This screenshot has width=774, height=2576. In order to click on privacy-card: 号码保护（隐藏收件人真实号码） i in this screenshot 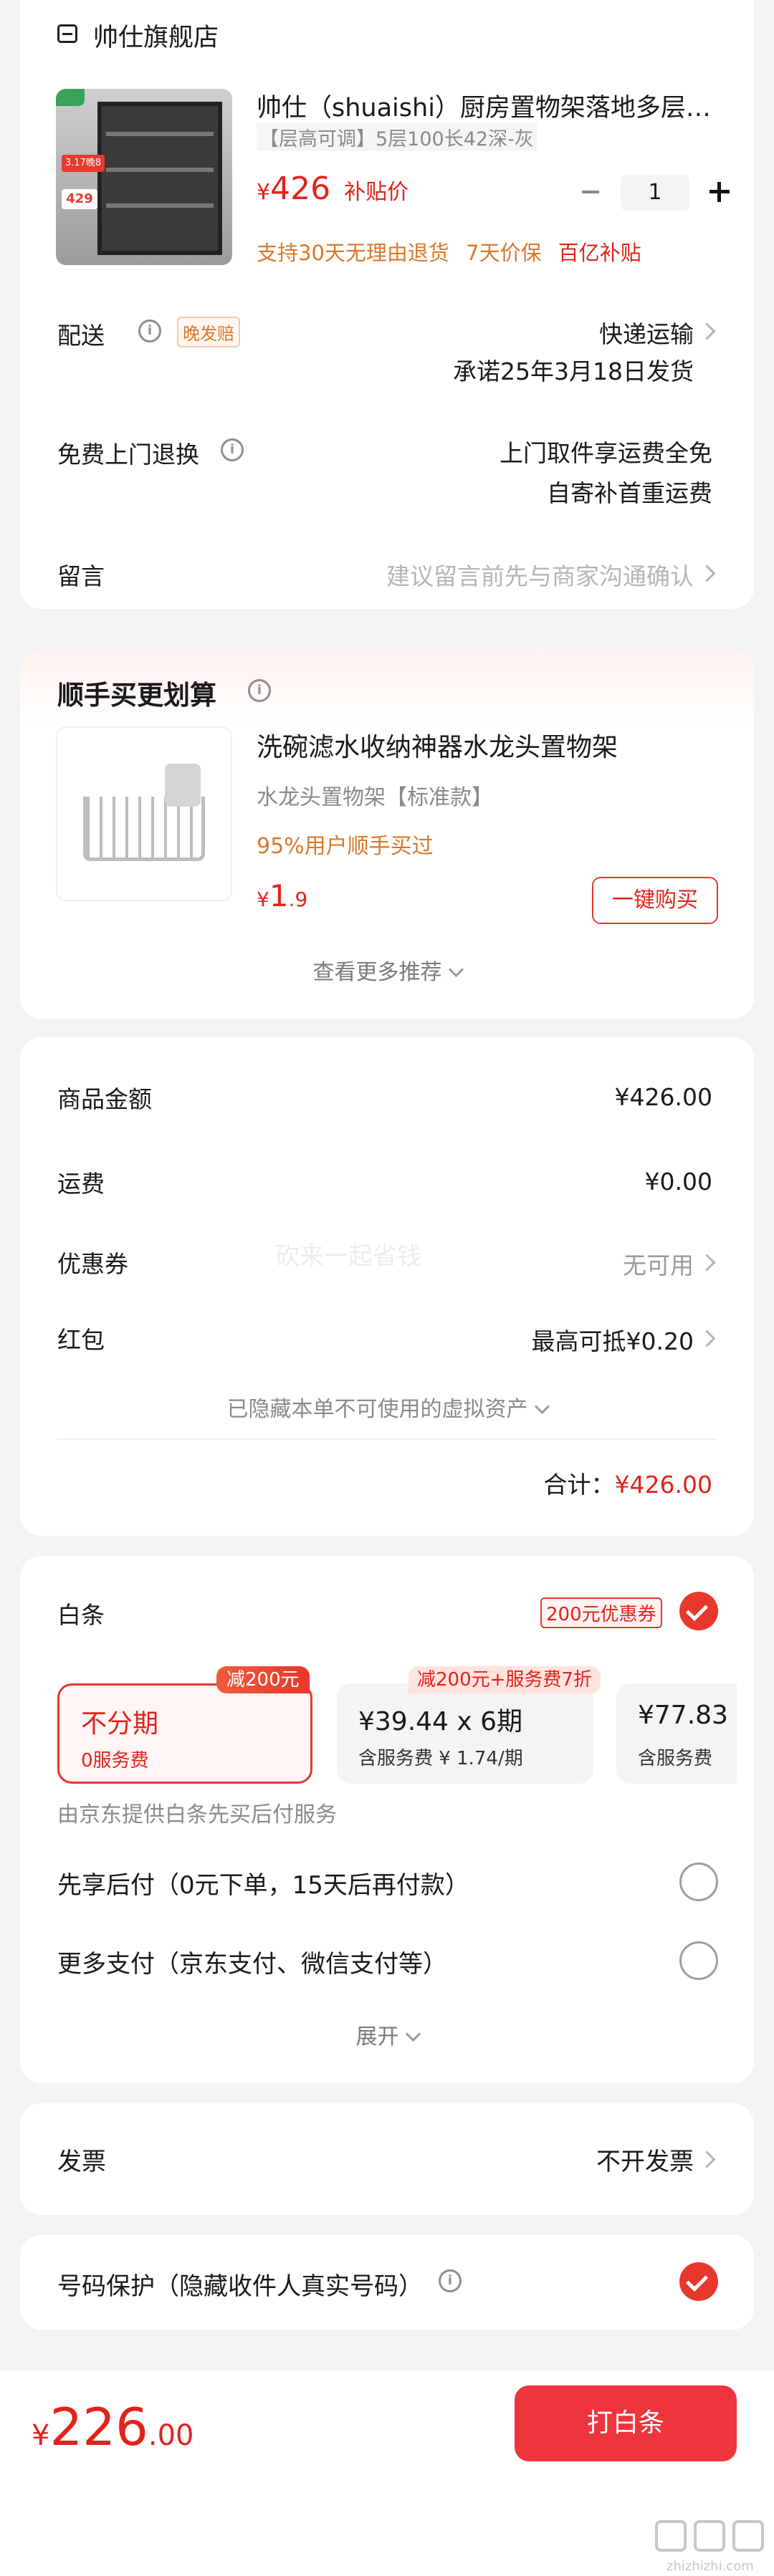, I will do `click(387, 2282)`.